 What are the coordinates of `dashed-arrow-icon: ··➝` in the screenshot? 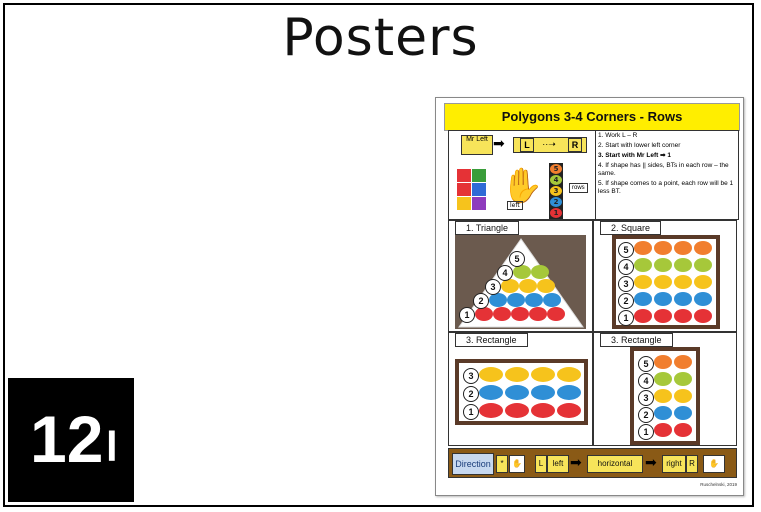 It's located at (549, 144).